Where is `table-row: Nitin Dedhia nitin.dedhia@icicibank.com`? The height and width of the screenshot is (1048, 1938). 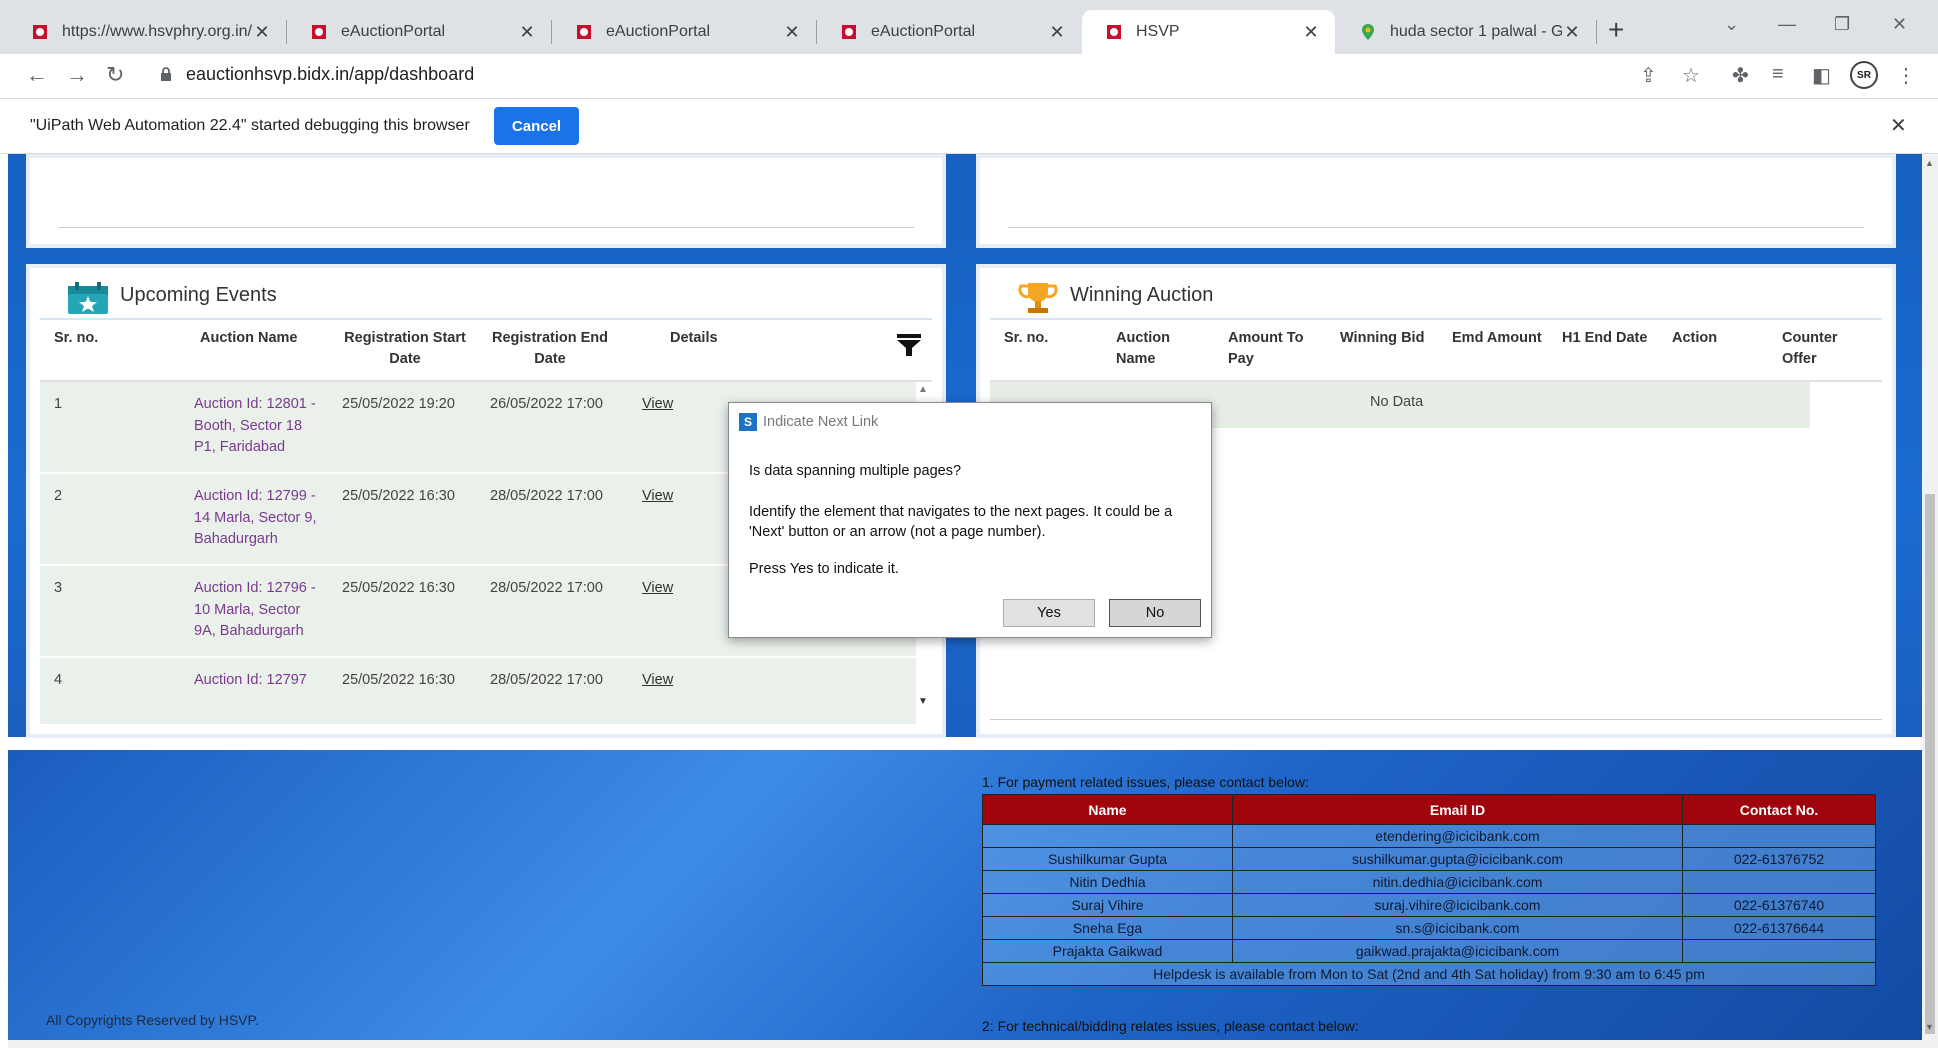 table-row: Nitin Dedhia nitin.dedhia@icicibank.com is located at coordinates (1429, 882).